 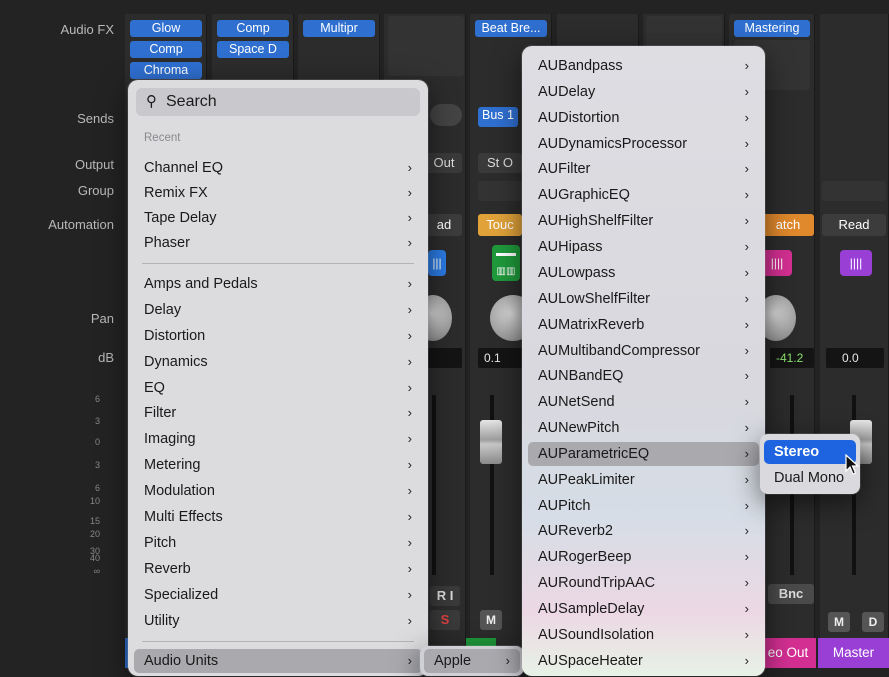 I want to click on menu-item-filter: Filter ›, so click(x=278, y=413).